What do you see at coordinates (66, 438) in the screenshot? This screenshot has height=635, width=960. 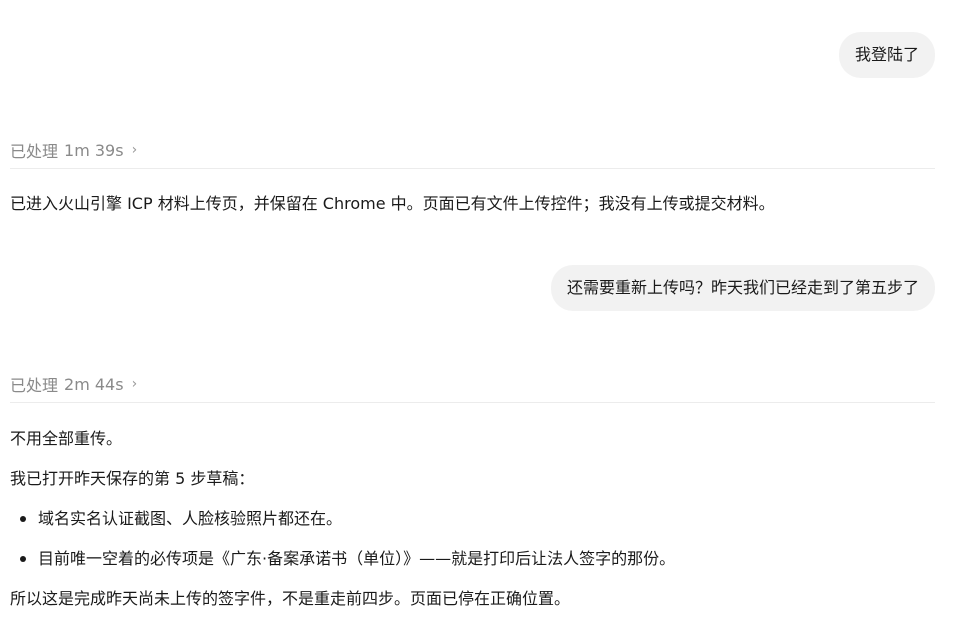 I see `assistant-message-line: 不用全部重传。` at bounding box center [66, 438].